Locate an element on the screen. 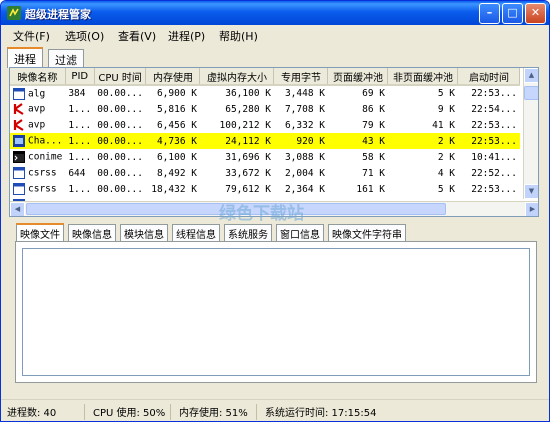  menu-view: 查看(V) is located at coordinates (137, 36).